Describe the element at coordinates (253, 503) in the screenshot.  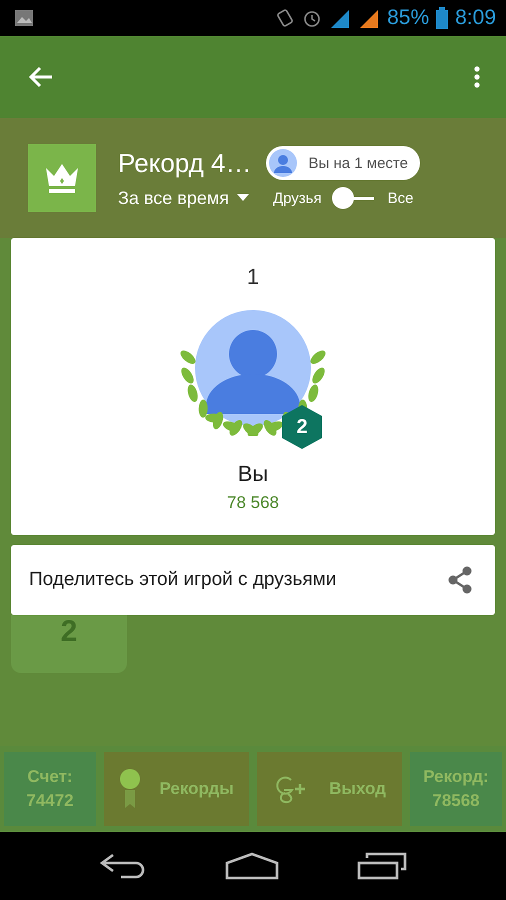
I see `player-score: 78 568` at that location.